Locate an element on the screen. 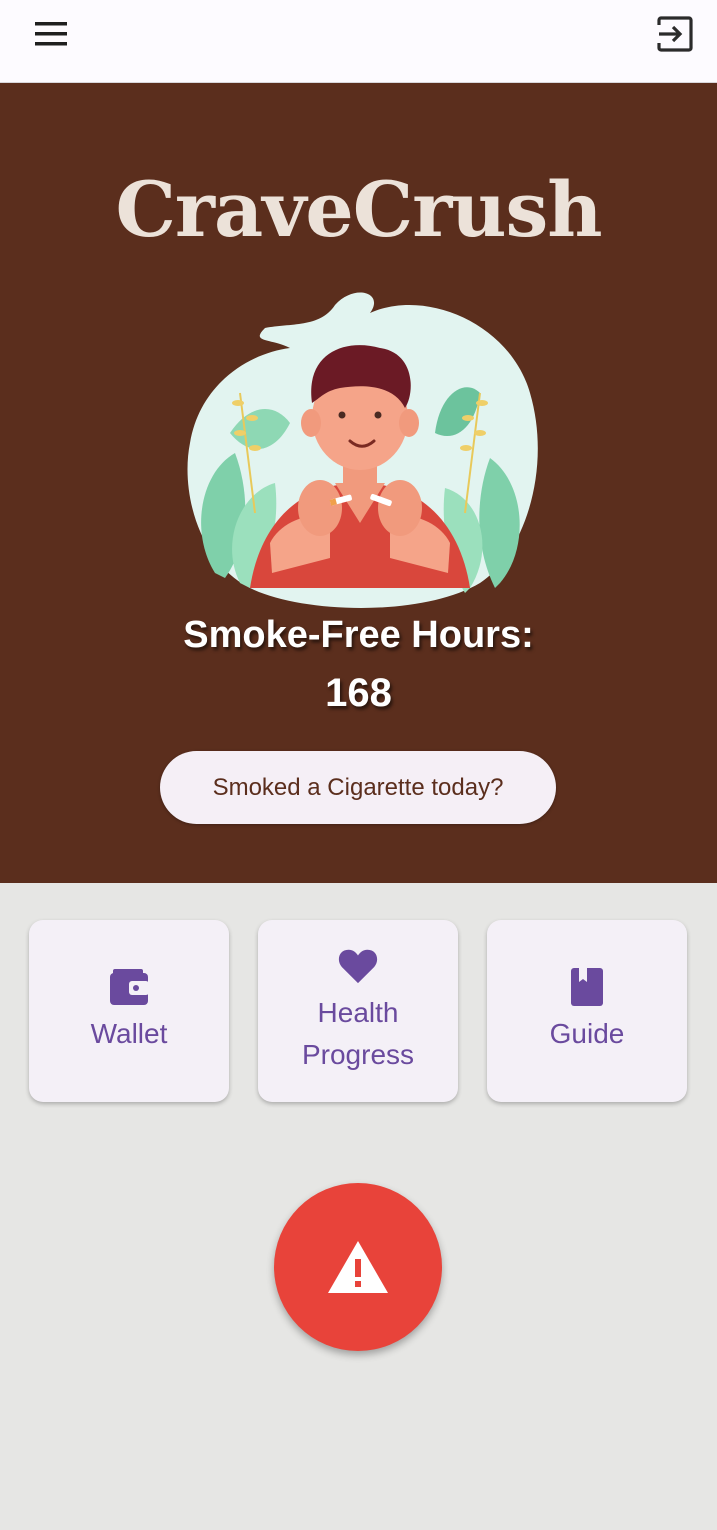 The image size is (717, 1530). guide-label: Guide is located at coordinates (587, 1033).